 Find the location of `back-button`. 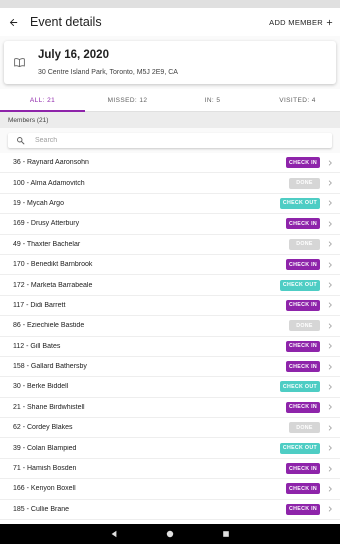

back-button is located at coordinates (13, 22).